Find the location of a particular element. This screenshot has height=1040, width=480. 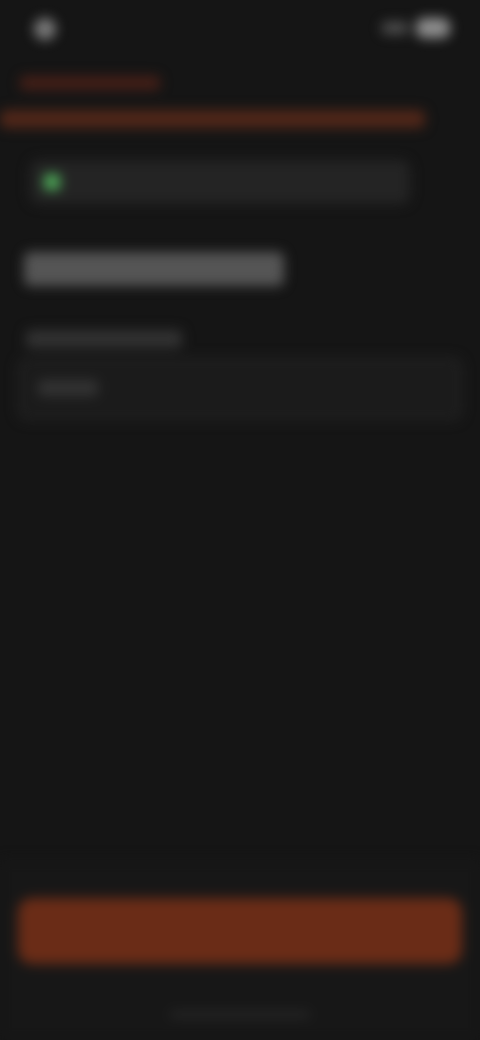

warning-banner is located at coordinates (215, 102).